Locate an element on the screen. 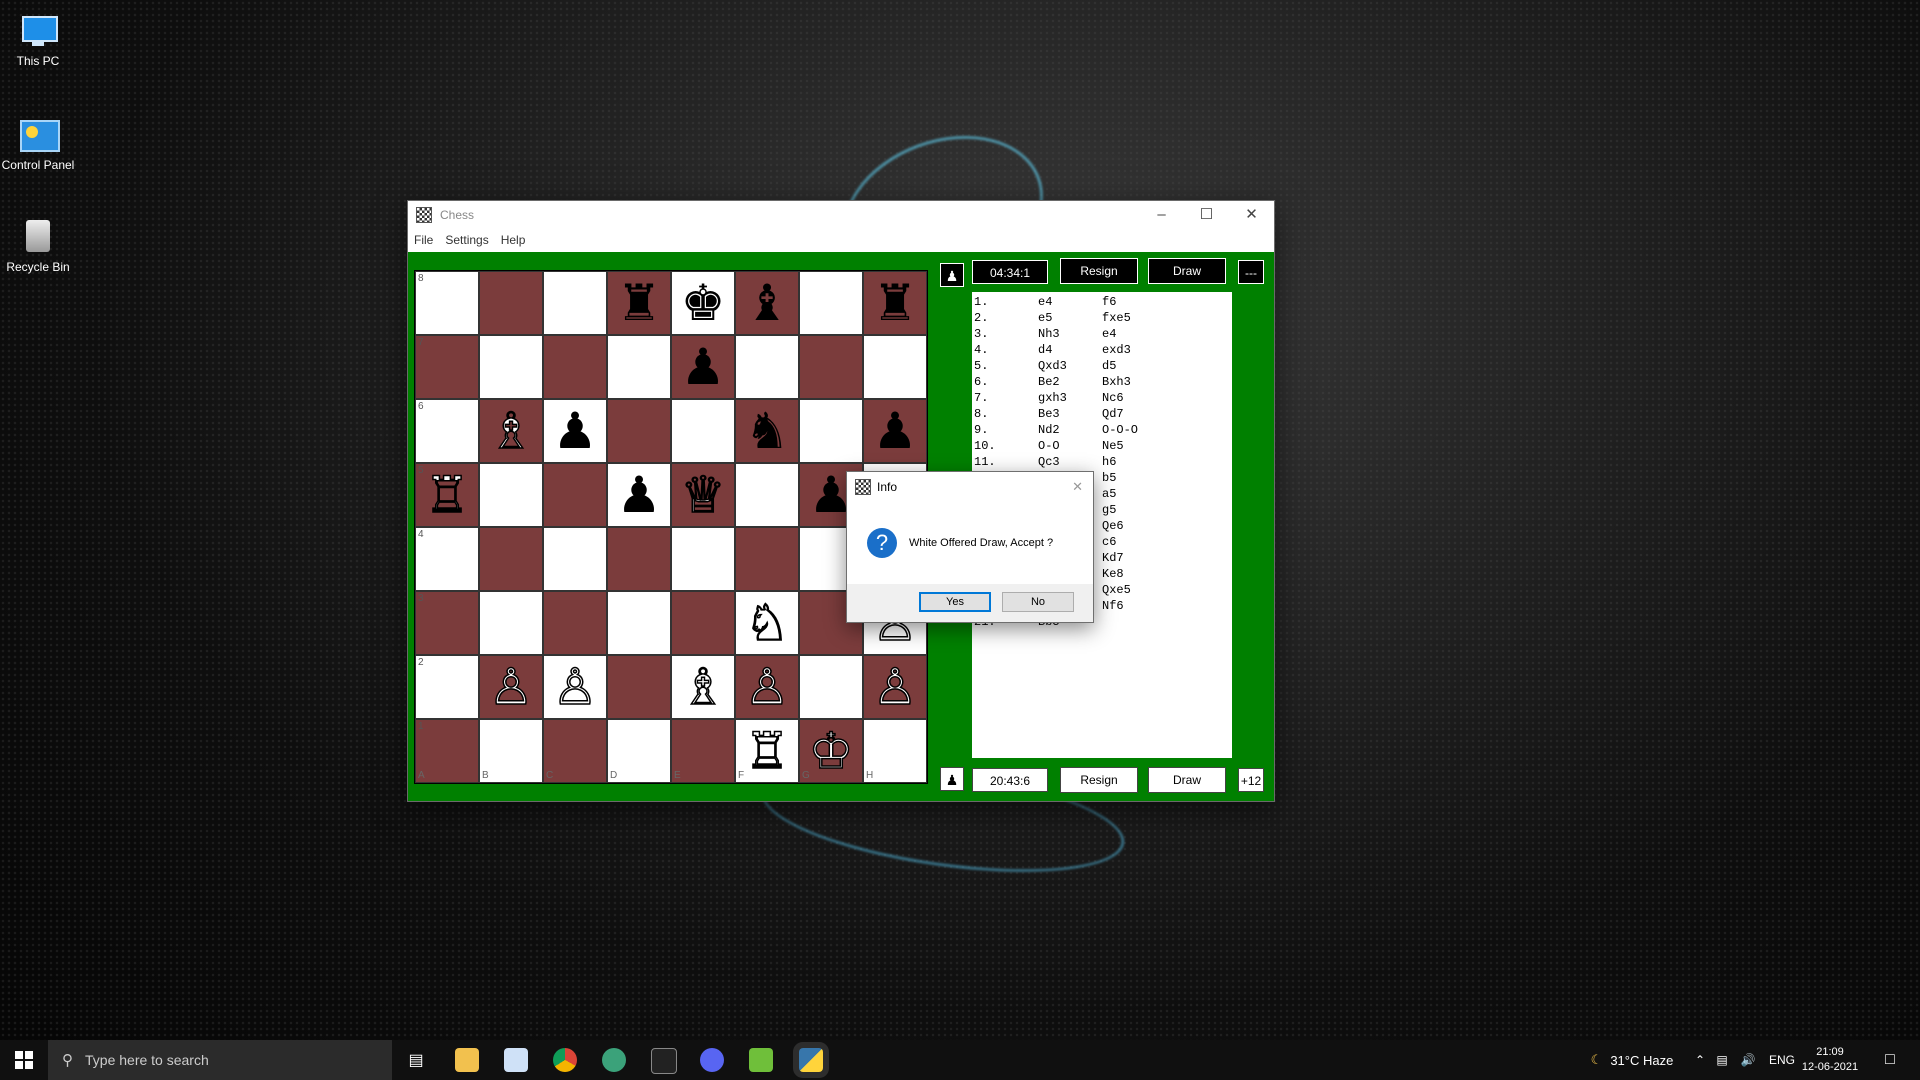 This screenshot has width=1920, height=1080. board-square: 2 is located at coordinates (447, 687).